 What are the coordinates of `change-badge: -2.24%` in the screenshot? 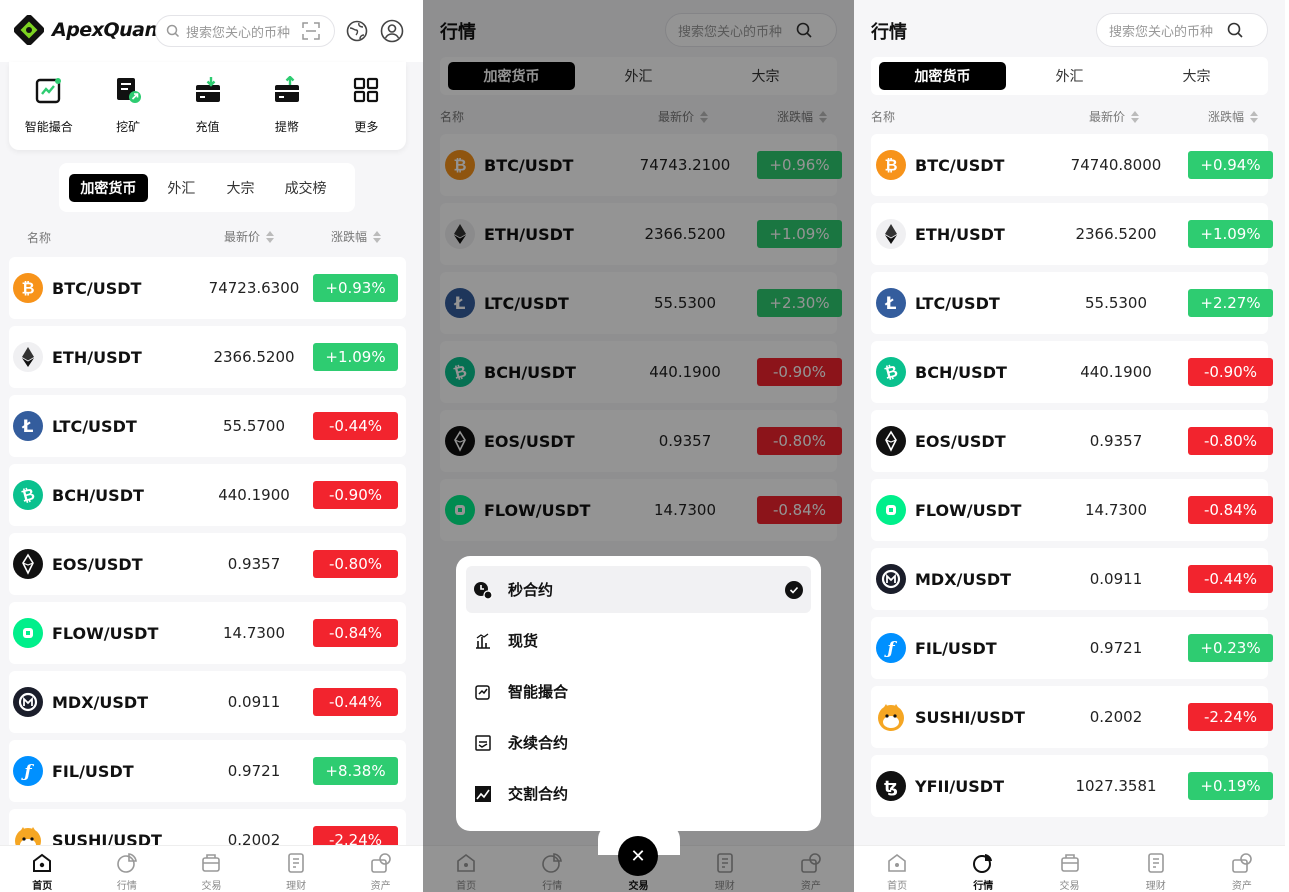 It's located at (1230, 717).